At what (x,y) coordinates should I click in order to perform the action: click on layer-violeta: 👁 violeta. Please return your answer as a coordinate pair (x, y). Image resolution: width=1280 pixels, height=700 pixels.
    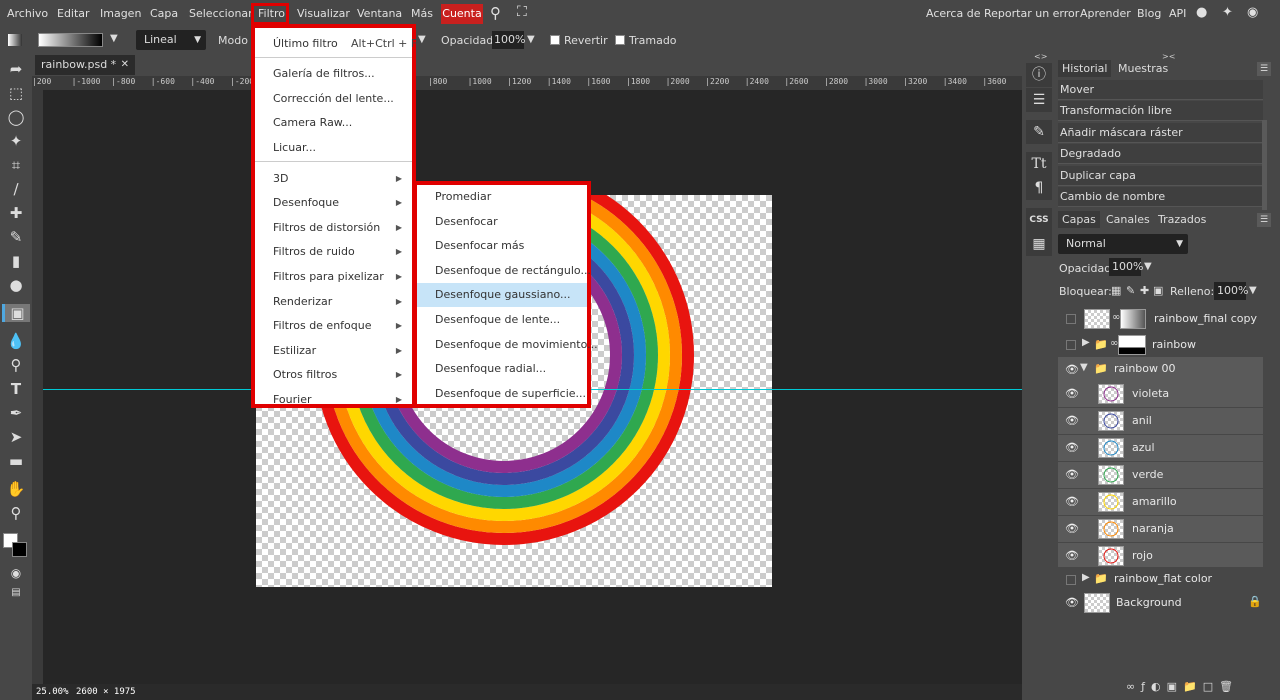
    Looking at the image, I should click on (1160, 394).